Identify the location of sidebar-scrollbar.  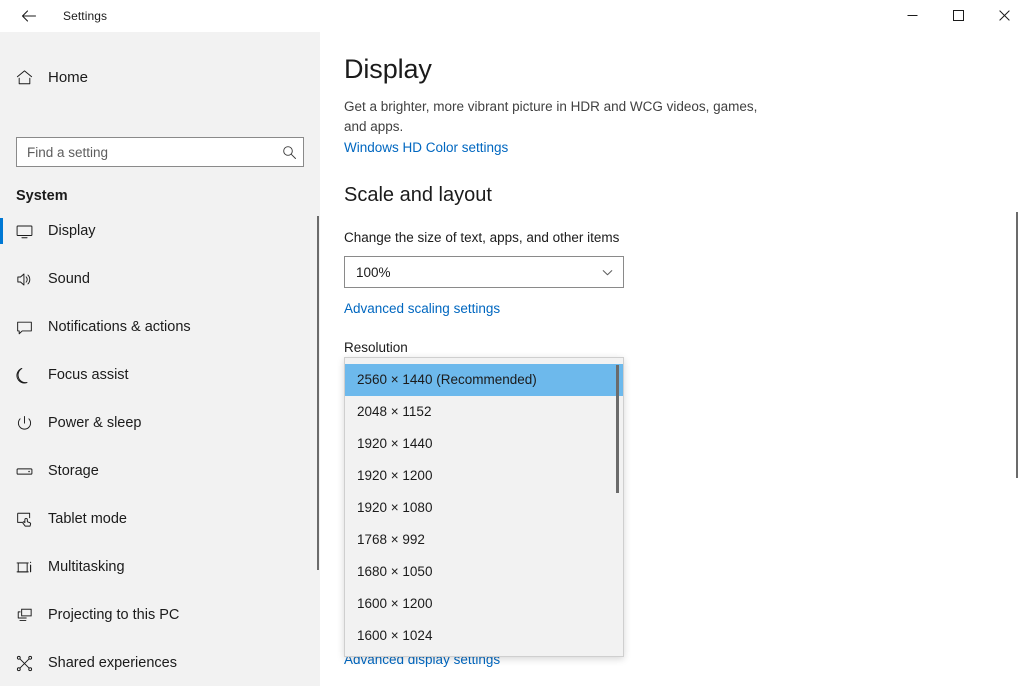
(318, 393).